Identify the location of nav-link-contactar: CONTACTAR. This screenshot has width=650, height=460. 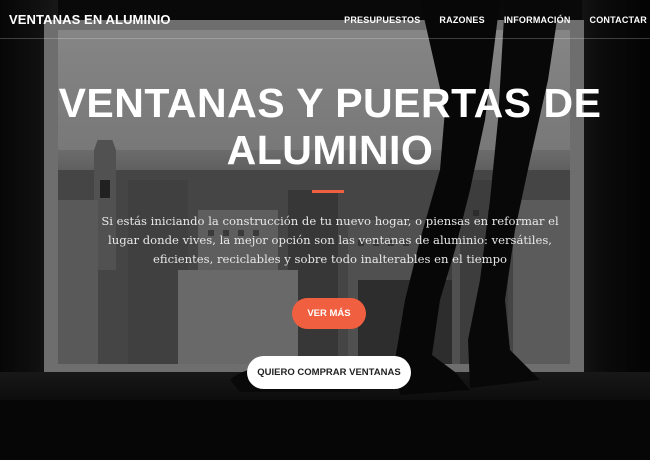
(618, 20).